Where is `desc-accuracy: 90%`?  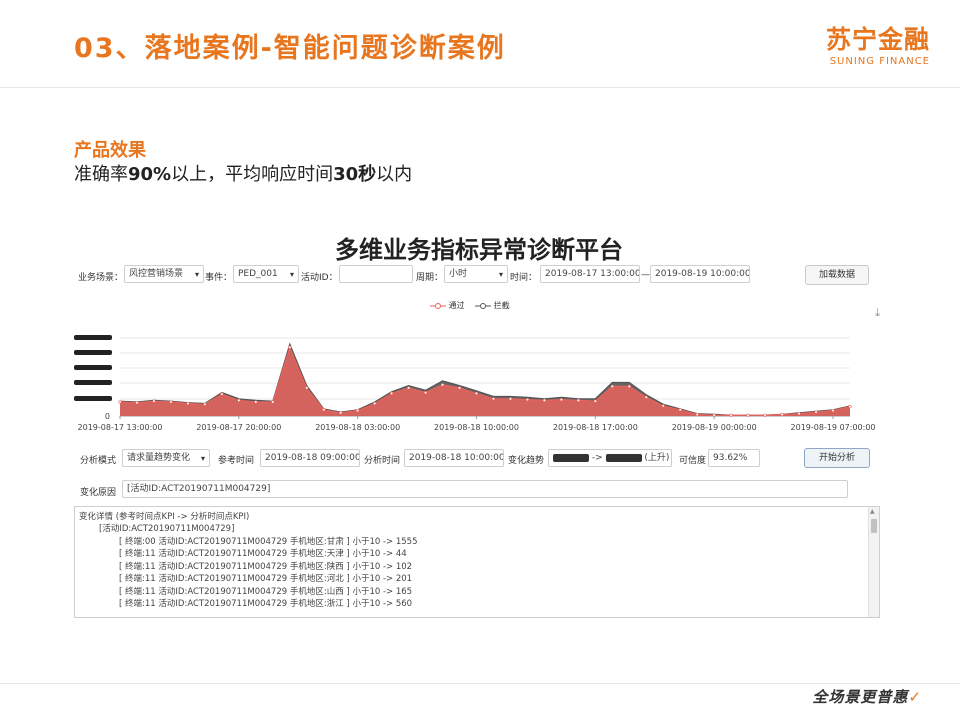
desc-accuracy: 90% is located at coordinates (150, 174).